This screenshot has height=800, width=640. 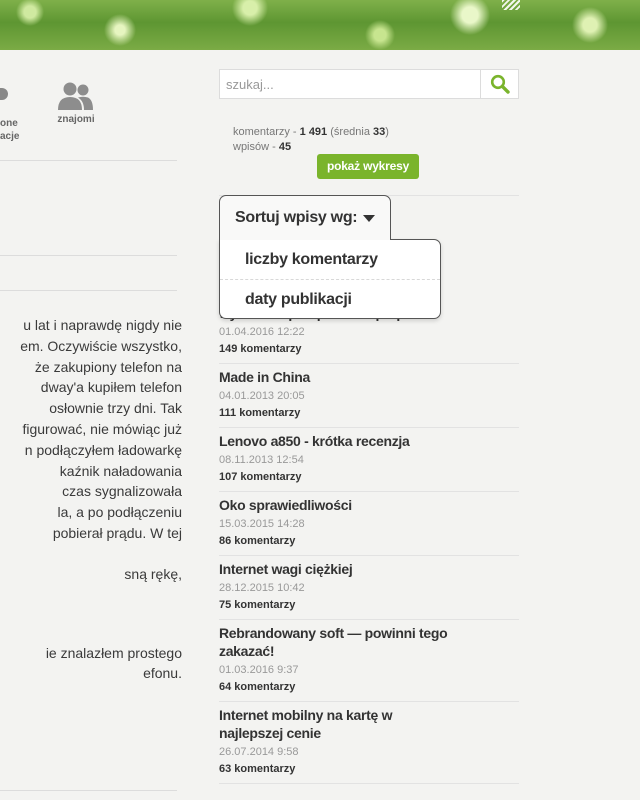 What do you see at coordinates (122, 491) in the screenshot?
I see `article-line: czas sygnalizowała` at bounding box center [122, 491].